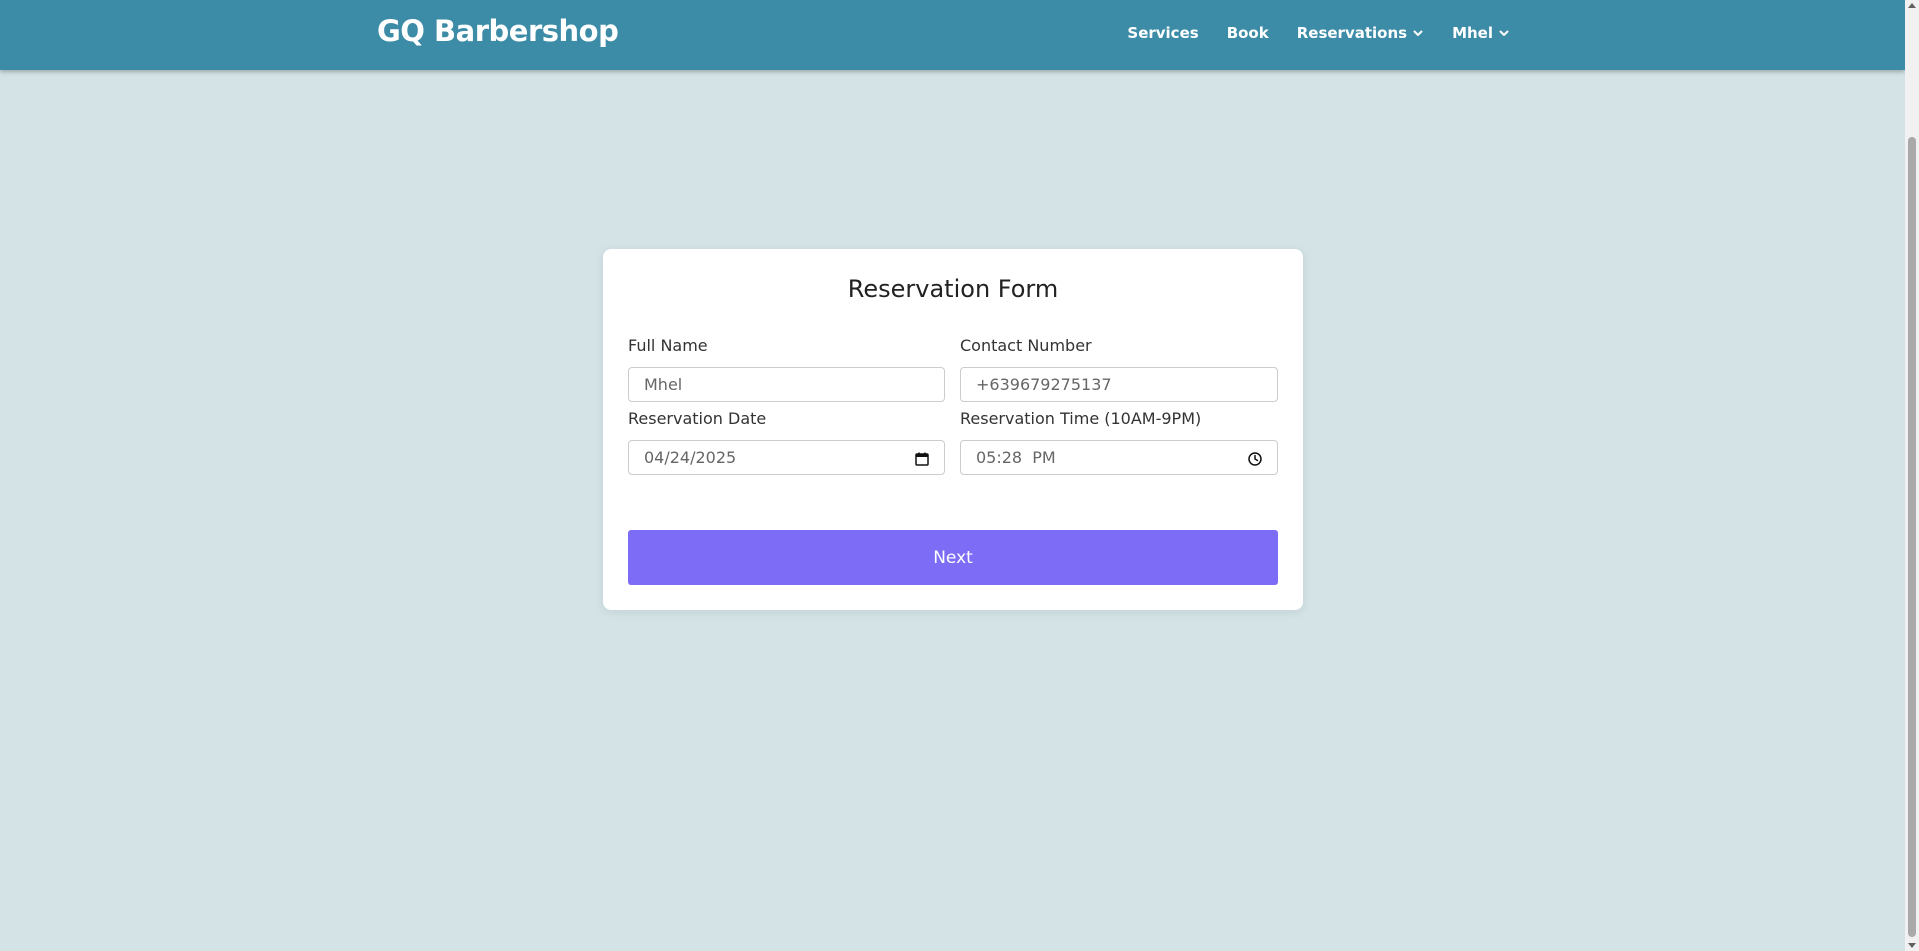  I want to click on nav-user-dropdown: Mhel, so click(1481, 33).